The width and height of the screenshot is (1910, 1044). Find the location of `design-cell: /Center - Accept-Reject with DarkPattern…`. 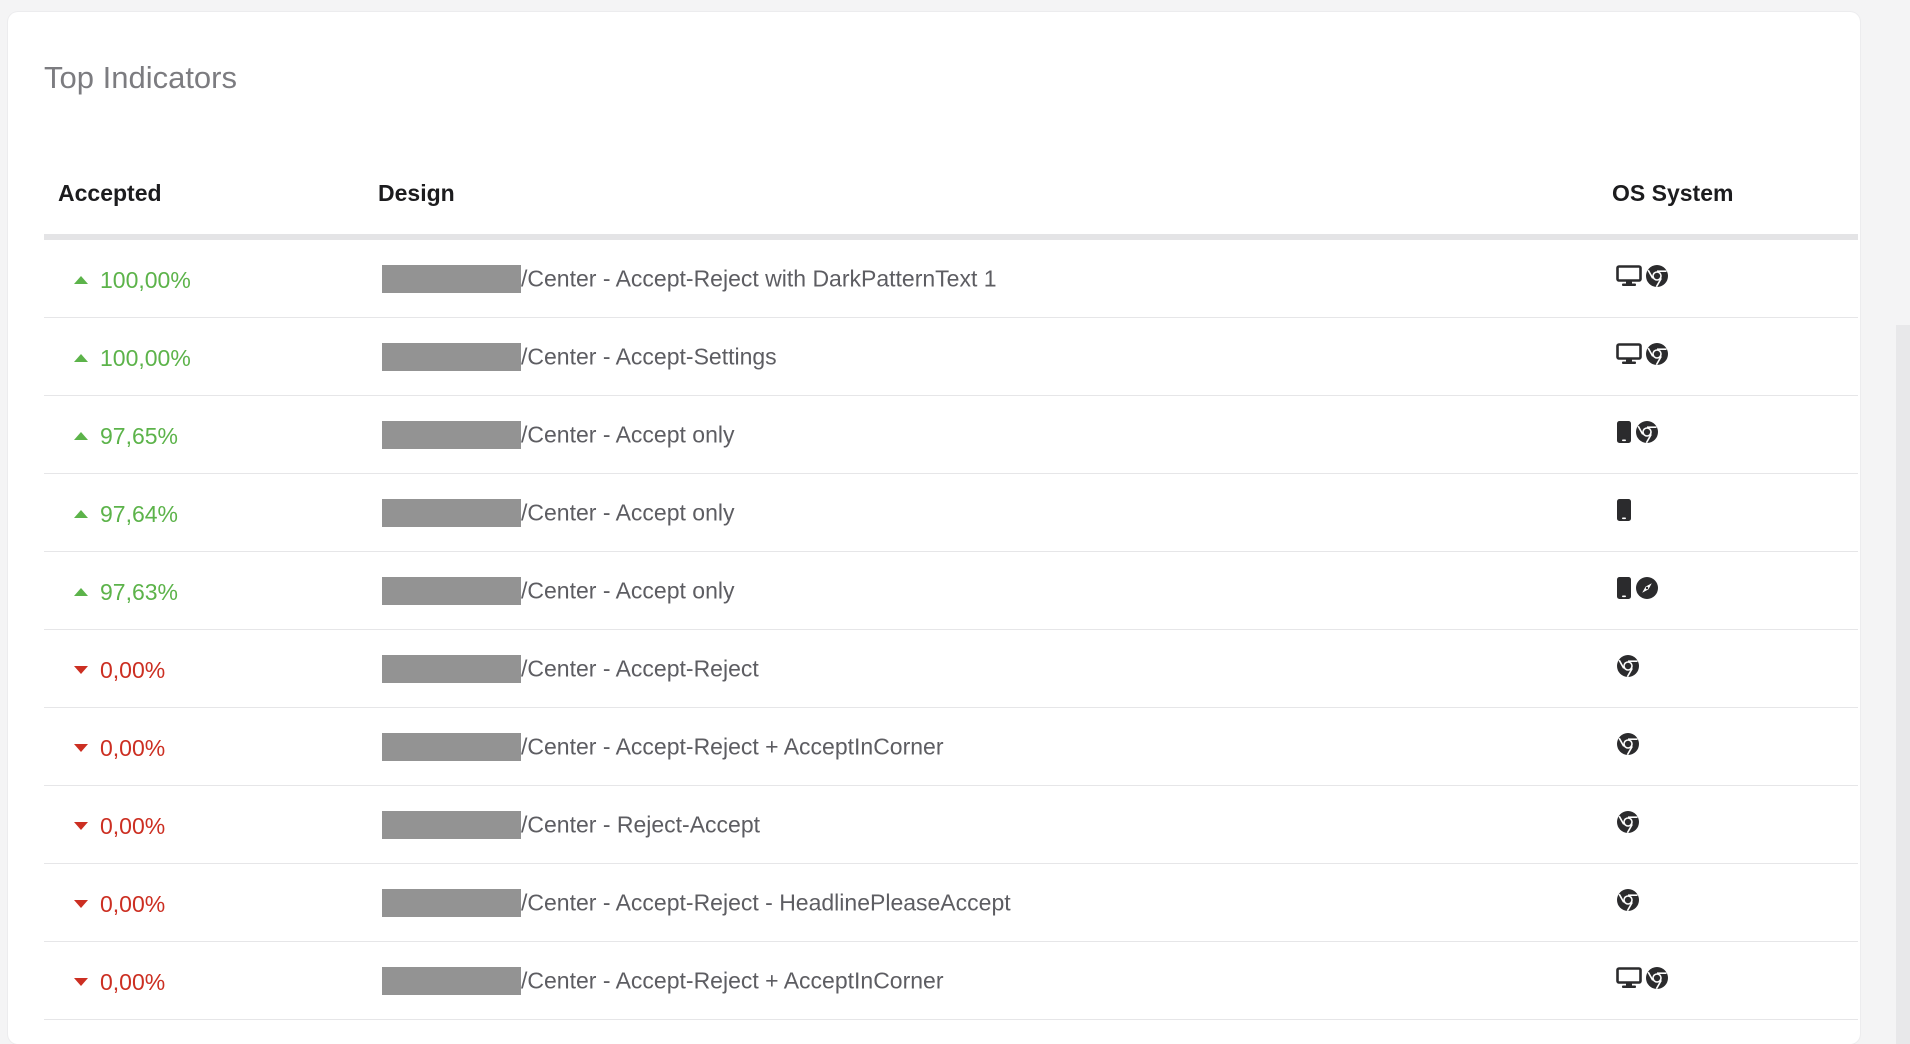

design-cell: /Center - Accept-Reject with DarkPattern… is located at coordinates (981, 277).